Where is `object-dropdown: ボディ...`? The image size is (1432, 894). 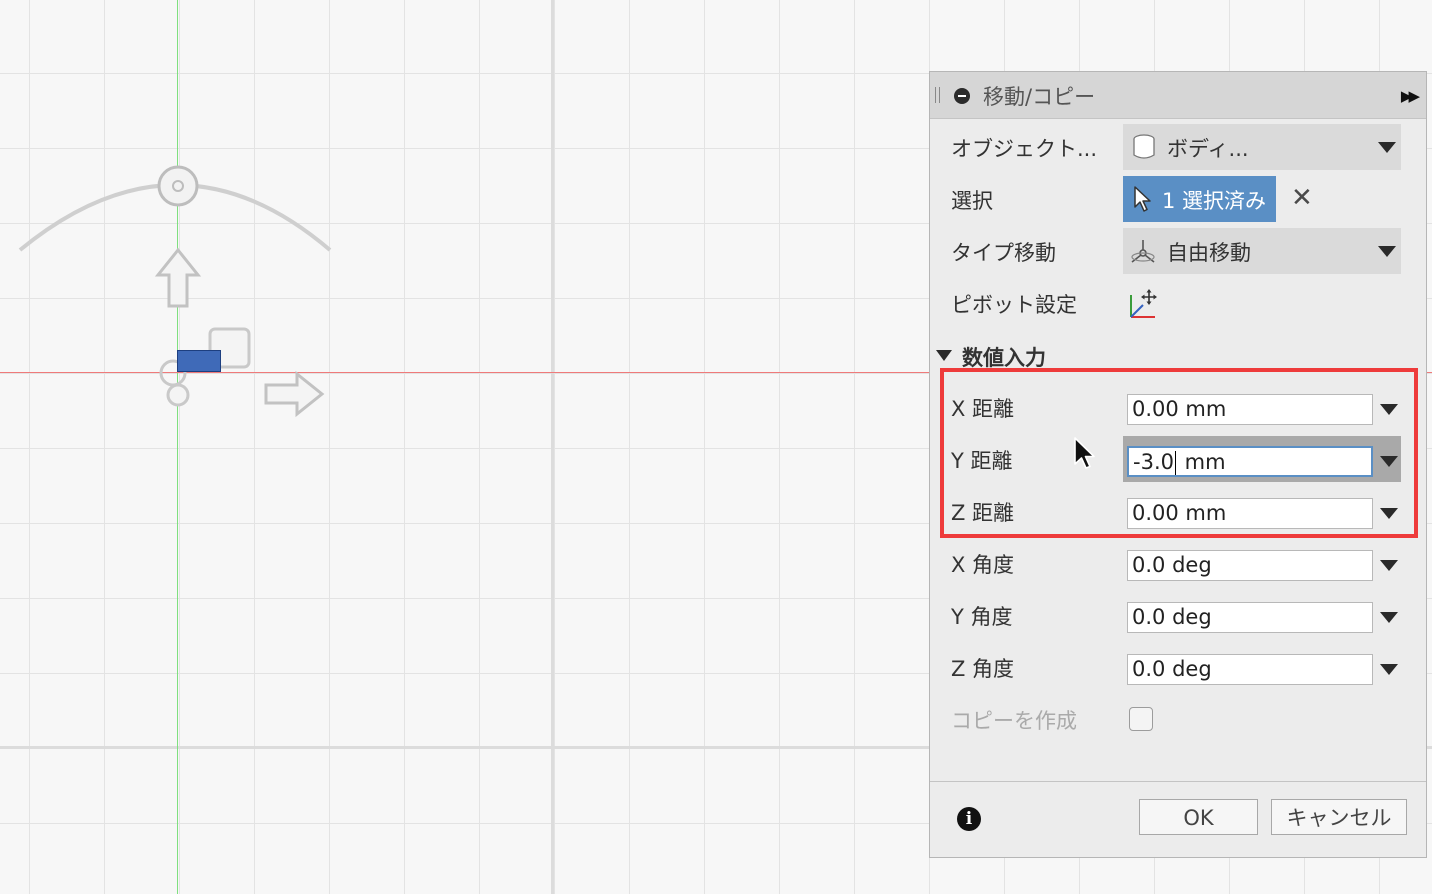
object-dropdown: ボディ... is located at coordinates (1262, 147).